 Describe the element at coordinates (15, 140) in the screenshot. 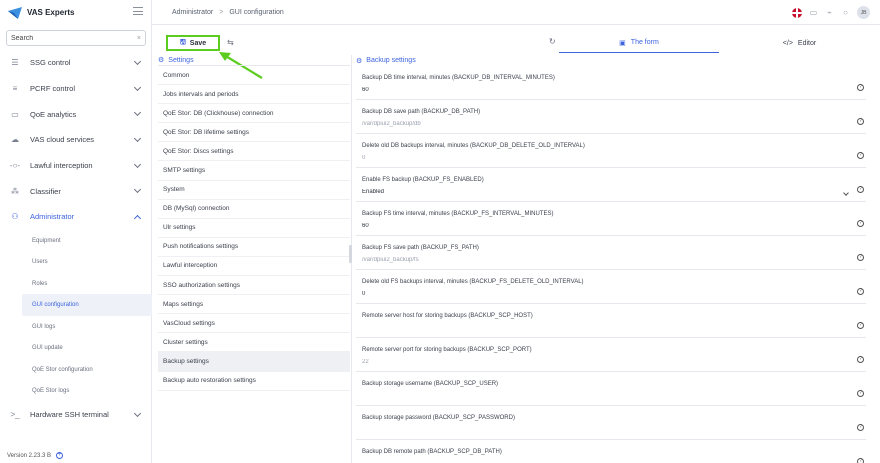

I see `cloud-icon: ☁` at that location.